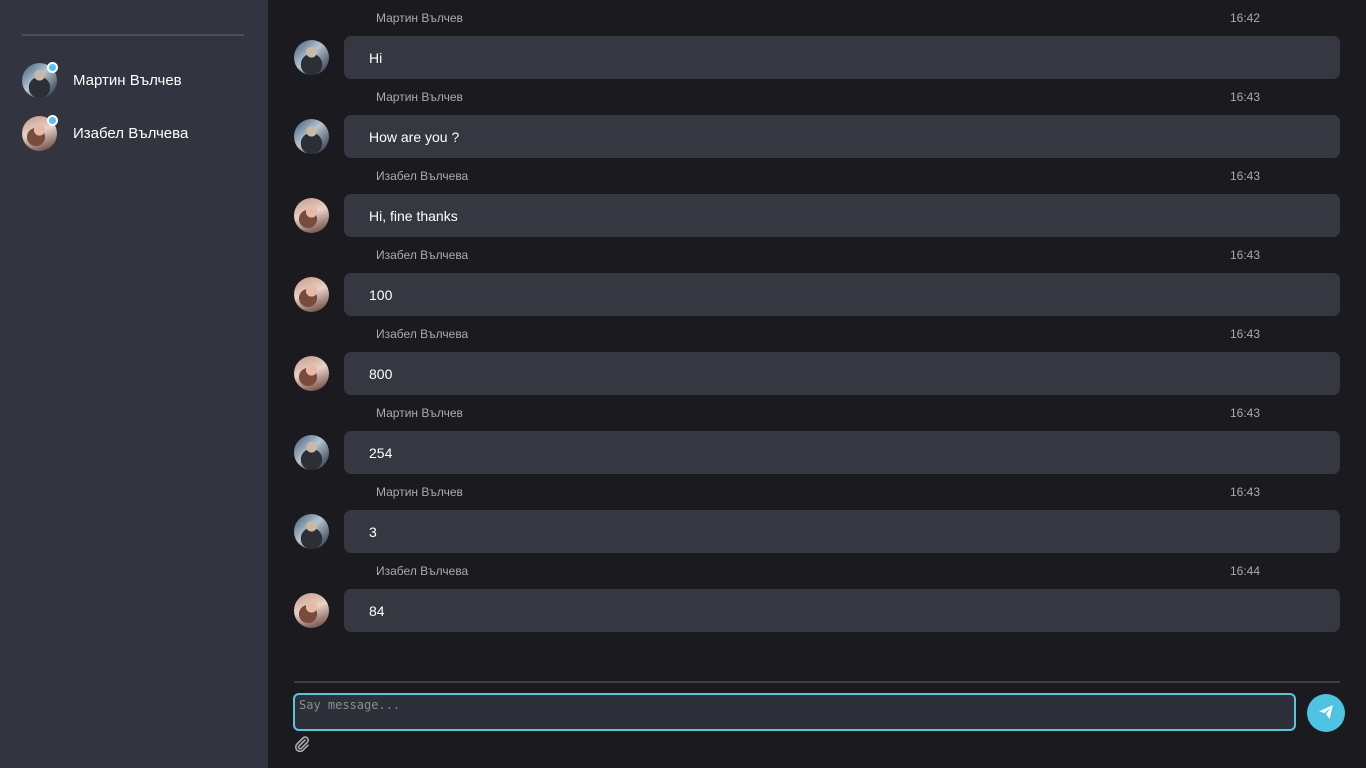 The width and height of the screenshot is (1366, 768). What do you see at coordinates (1244, 571) in the screenshot?
I see `message-time: 16:44` at bounding box center [1244, 571].